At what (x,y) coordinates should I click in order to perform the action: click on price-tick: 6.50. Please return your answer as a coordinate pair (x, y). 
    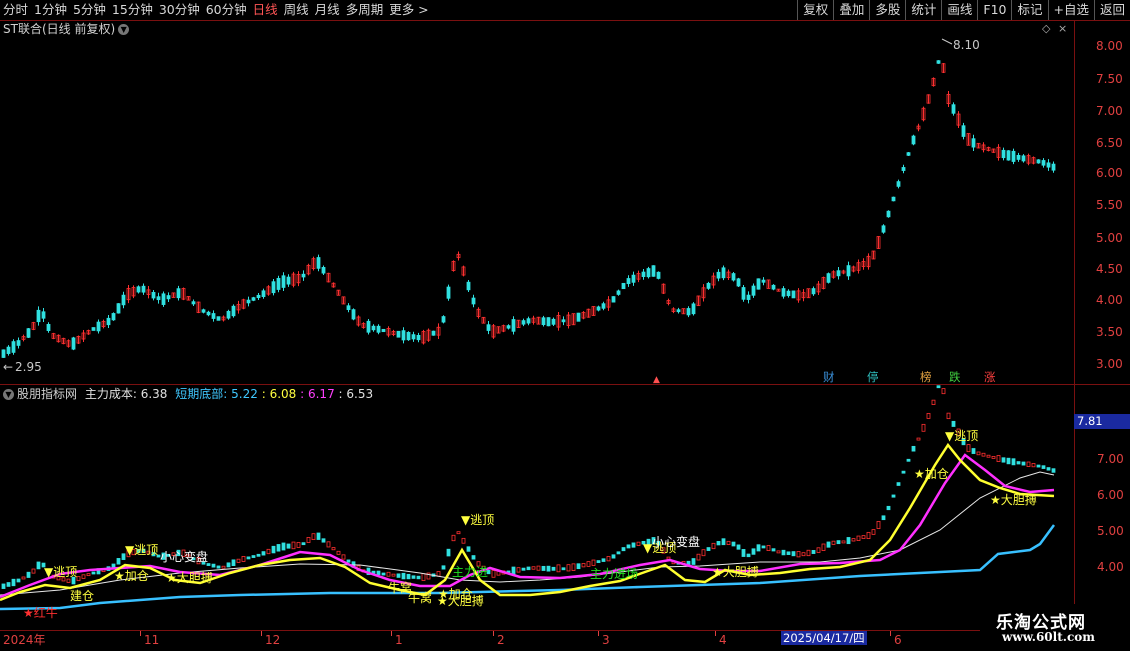
    Looking at the image, I should click on (1109, 143).